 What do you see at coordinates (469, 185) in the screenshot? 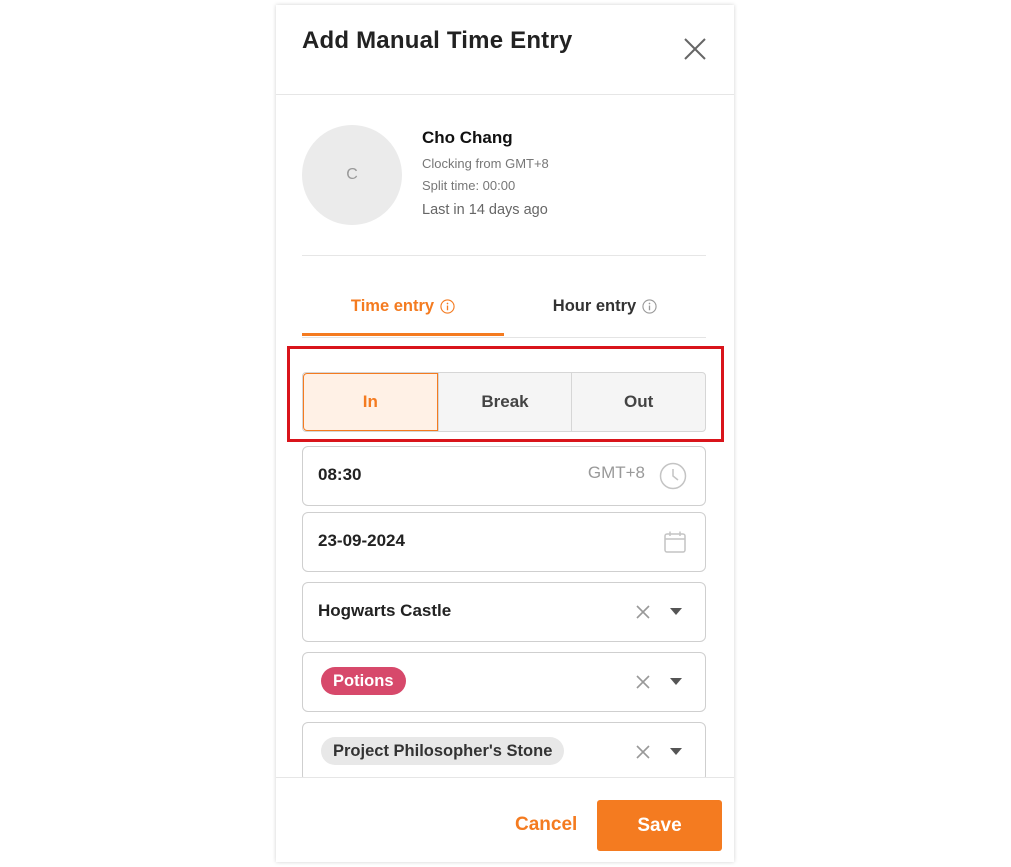
I see `split-time-text: Split time: 00:00` at bounding box center [469, 185].